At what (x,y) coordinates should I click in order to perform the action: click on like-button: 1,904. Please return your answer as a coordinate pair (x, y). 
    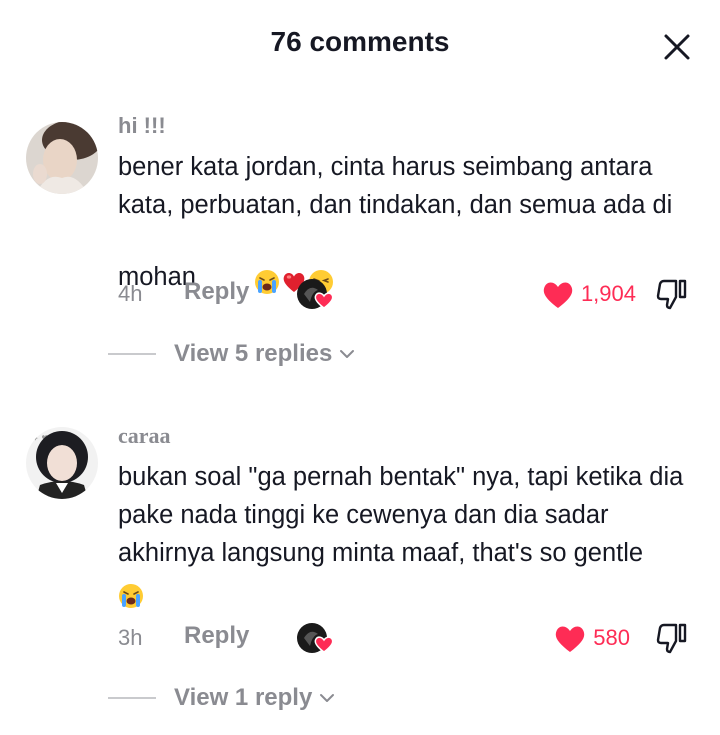
    Looking at the image, I should click on (588, 294).